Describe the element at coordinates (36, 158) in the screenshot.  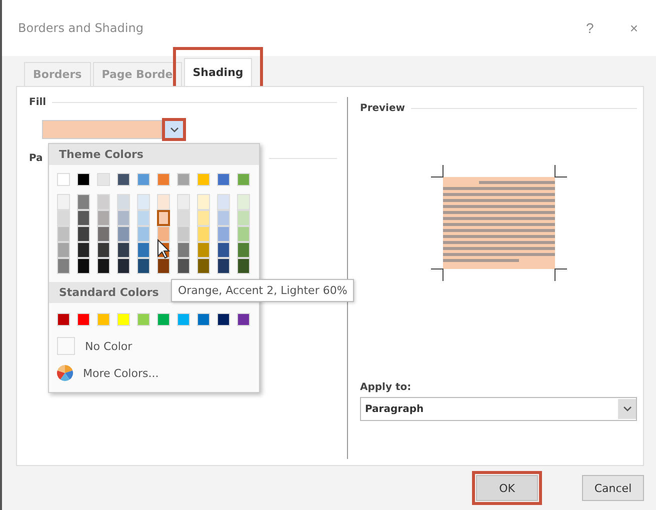
I see `pattern-label: Pa` at that location.